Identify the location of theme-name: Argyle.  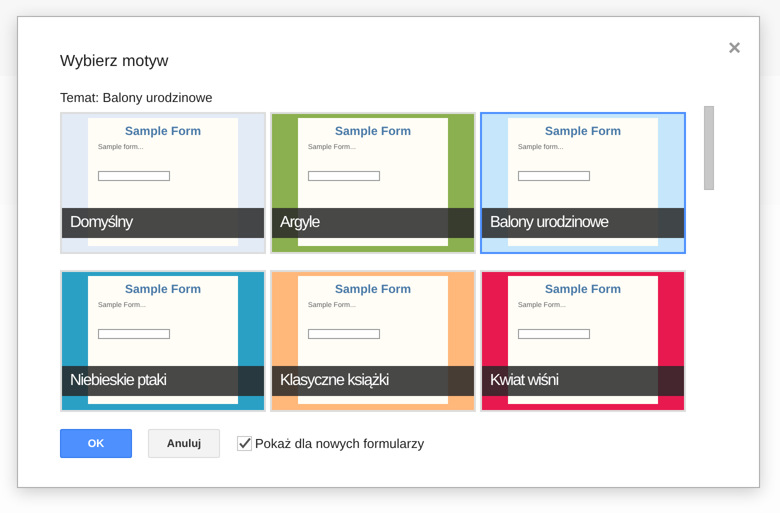
(373, 223).